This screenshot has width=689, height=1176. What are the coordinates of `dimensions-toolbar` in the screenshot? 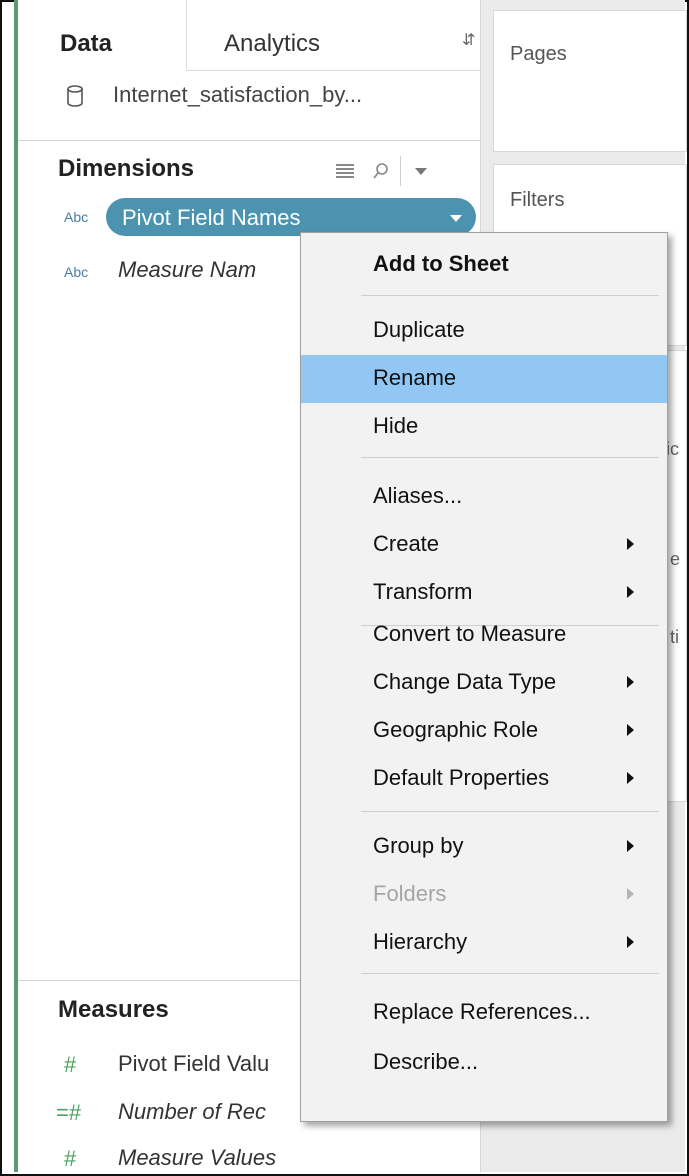 It's located at (381, 171).